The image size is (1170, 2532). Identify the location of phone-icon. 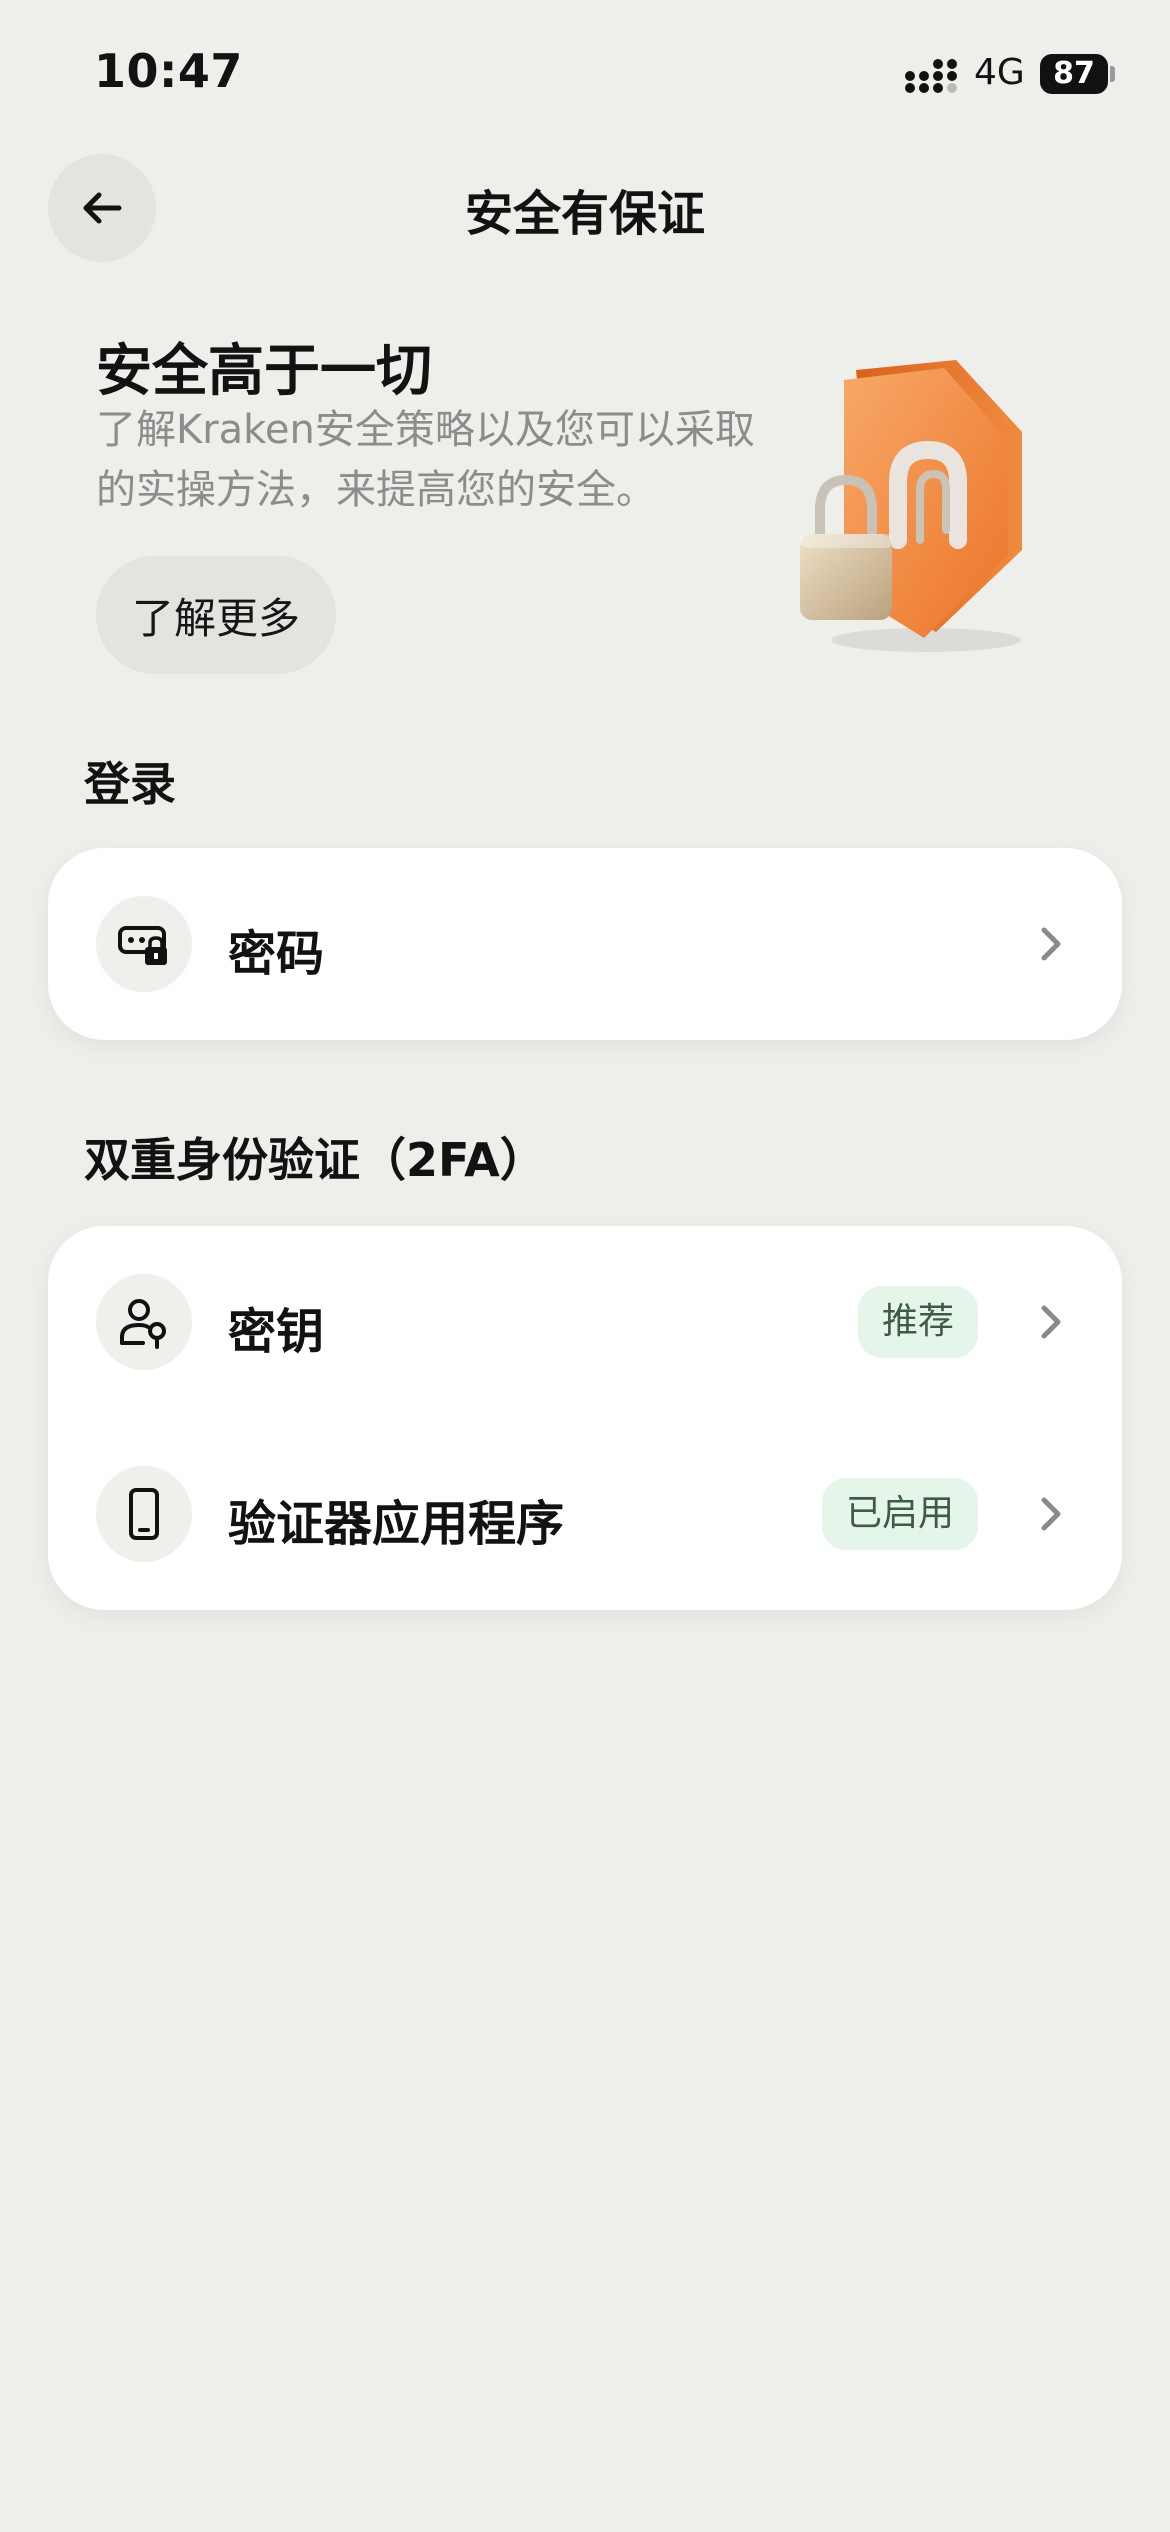
(144, 1514).